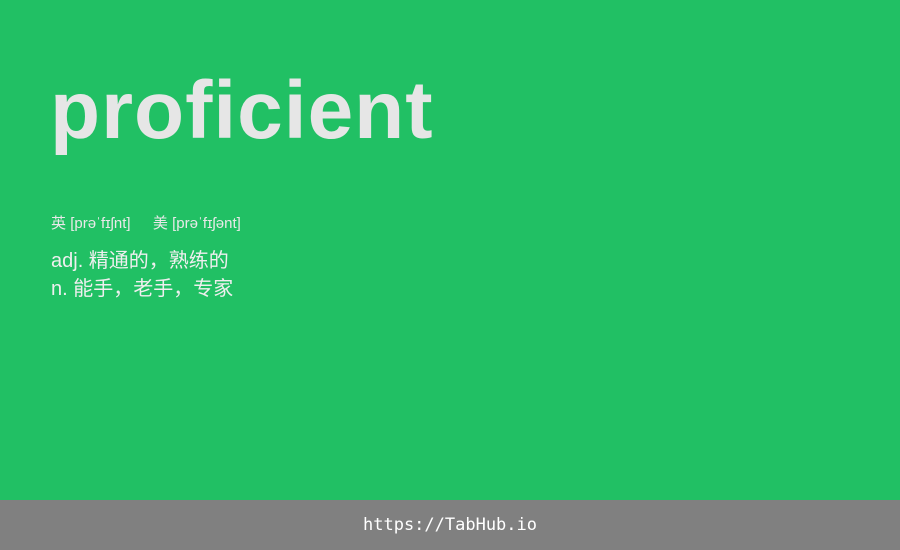 The height and width of the screenshot is (550, 900). Describe the element at coordinates (100, 223) in the screenshot. I see `uk-ipa: [prəˈfɪʃnt]` at that location.